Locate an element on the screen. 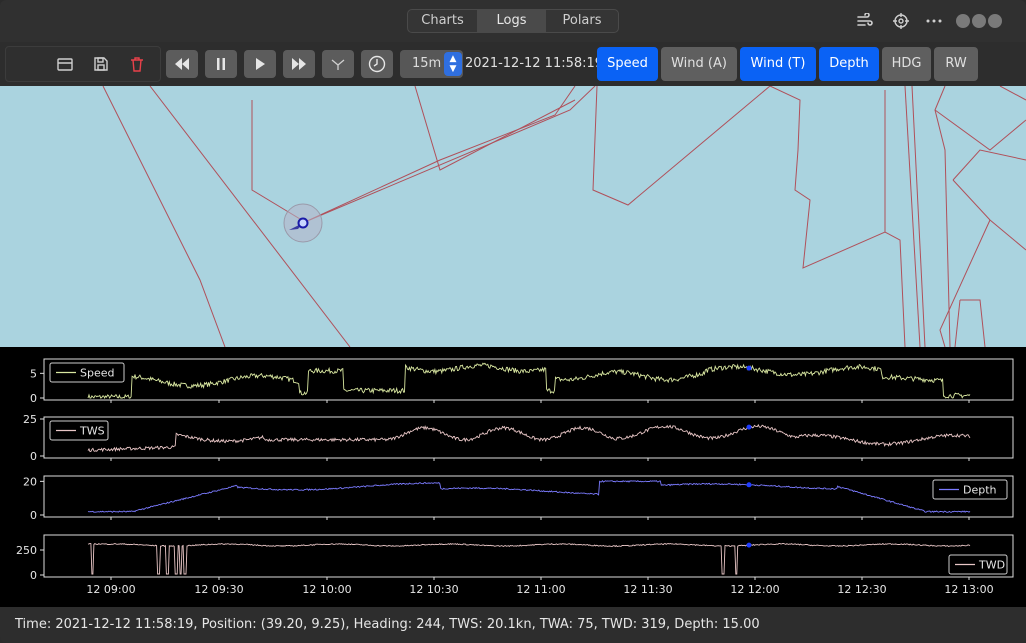 This screenshot has width=1026, height=643. series-line-speed is located at coordinates (529, 381).